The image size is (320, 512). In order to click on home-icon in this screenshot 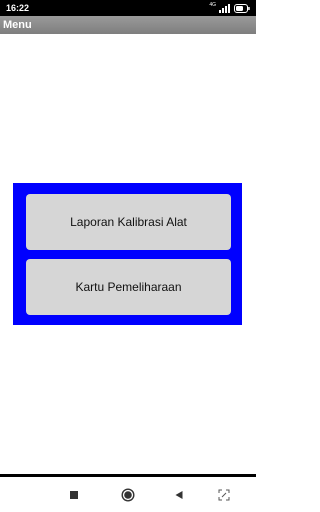, I will do `click(128, 495)`.